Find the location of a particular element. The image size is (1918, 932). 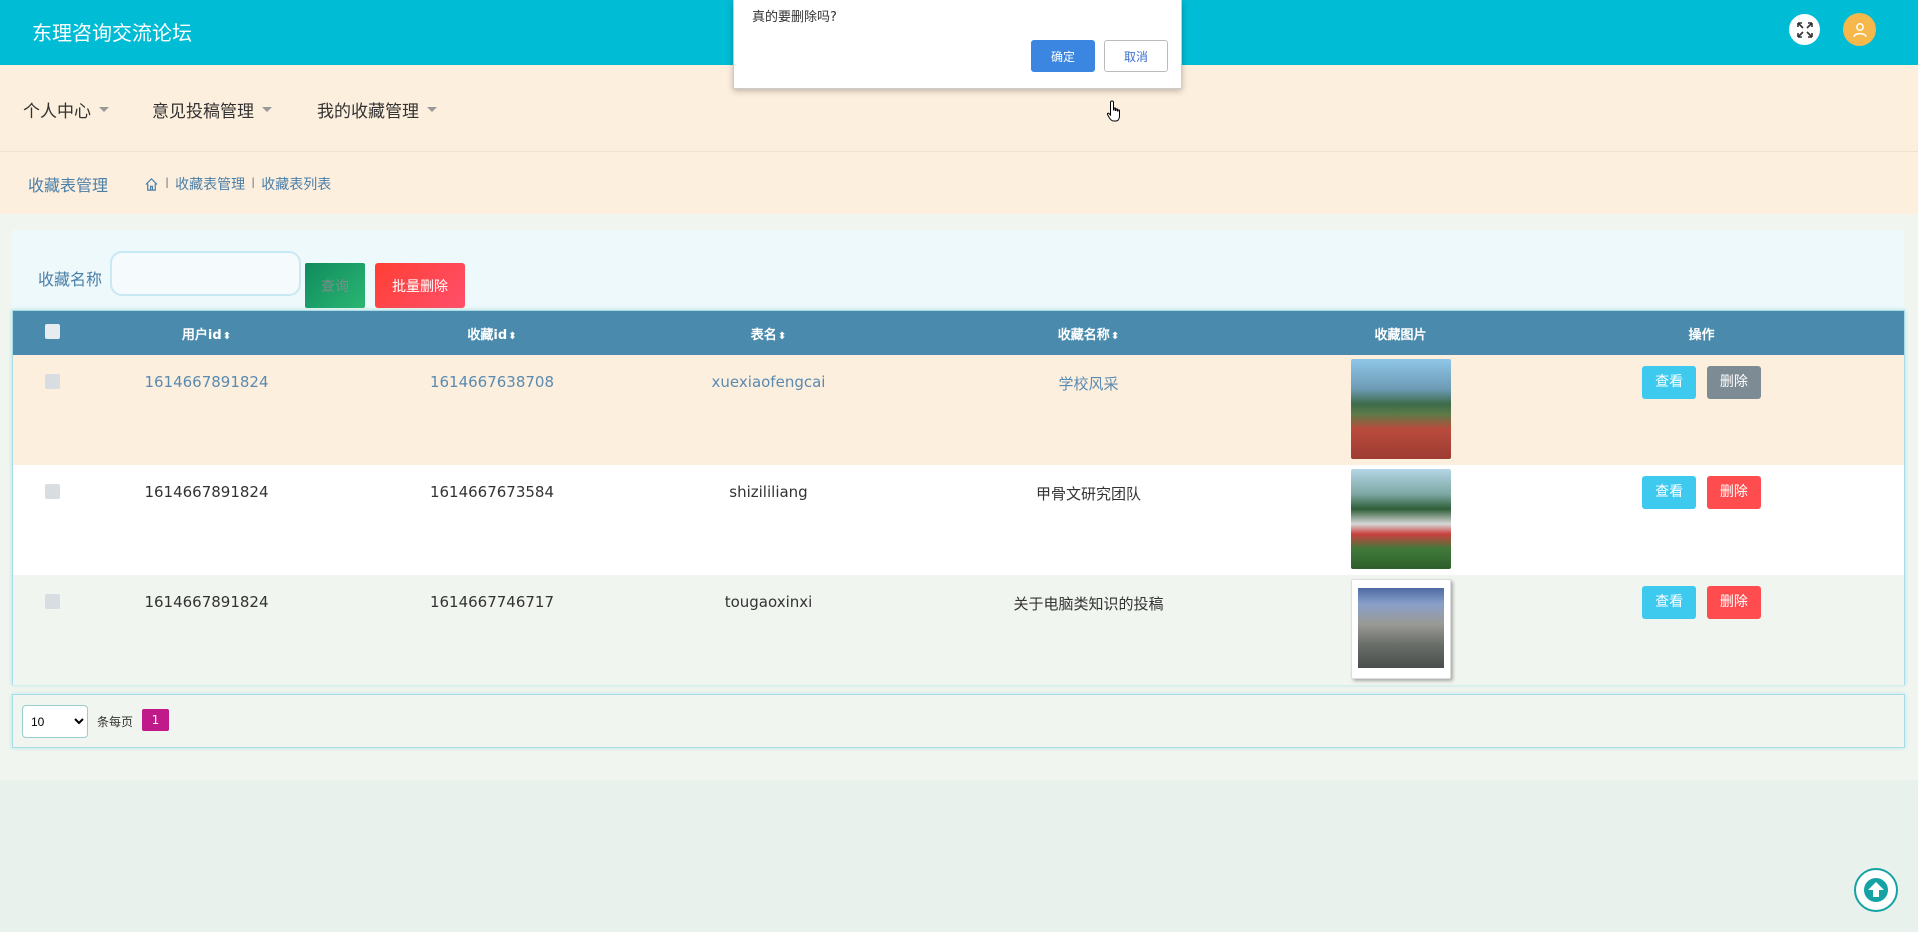

university-gate-photo is located at coordinates (1400, 629).